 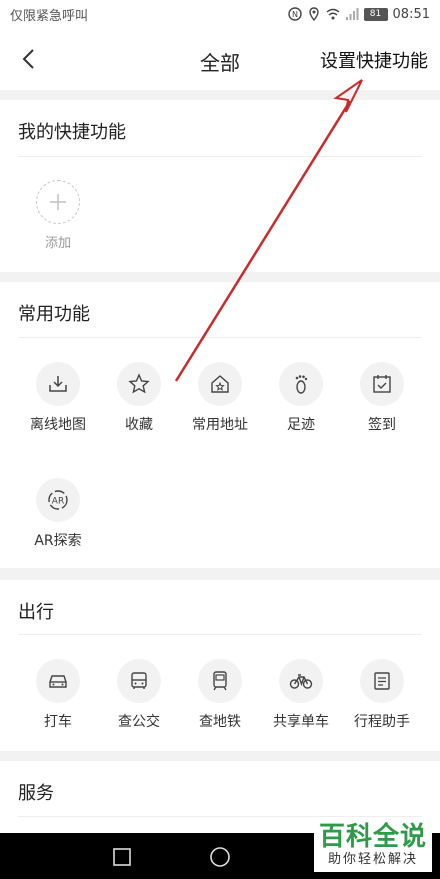 What do you see at coordinates (220, 59) in the screenshot?
I see `header: 全部 设置快捷功能` at bounding box center [220, 59].